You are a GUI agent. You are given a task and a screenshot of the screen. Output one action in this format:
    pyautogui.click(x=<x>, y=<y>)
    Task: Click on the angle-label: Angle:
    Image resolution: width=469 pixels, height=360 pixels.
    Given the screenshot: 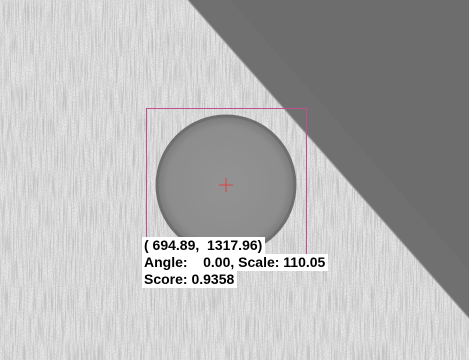 What is the action you would take?
    pyautogui.click(x=166, y=262)
    